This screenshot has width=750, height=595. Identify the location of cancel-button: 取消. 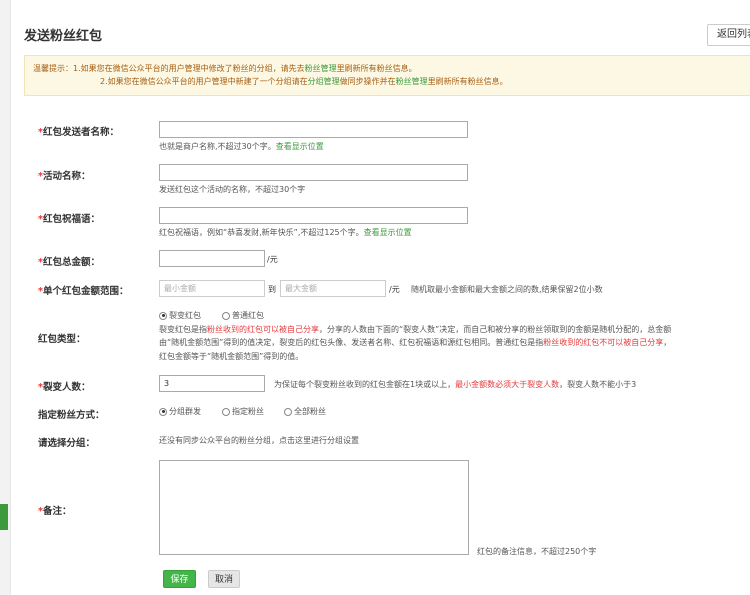
(224, 579).